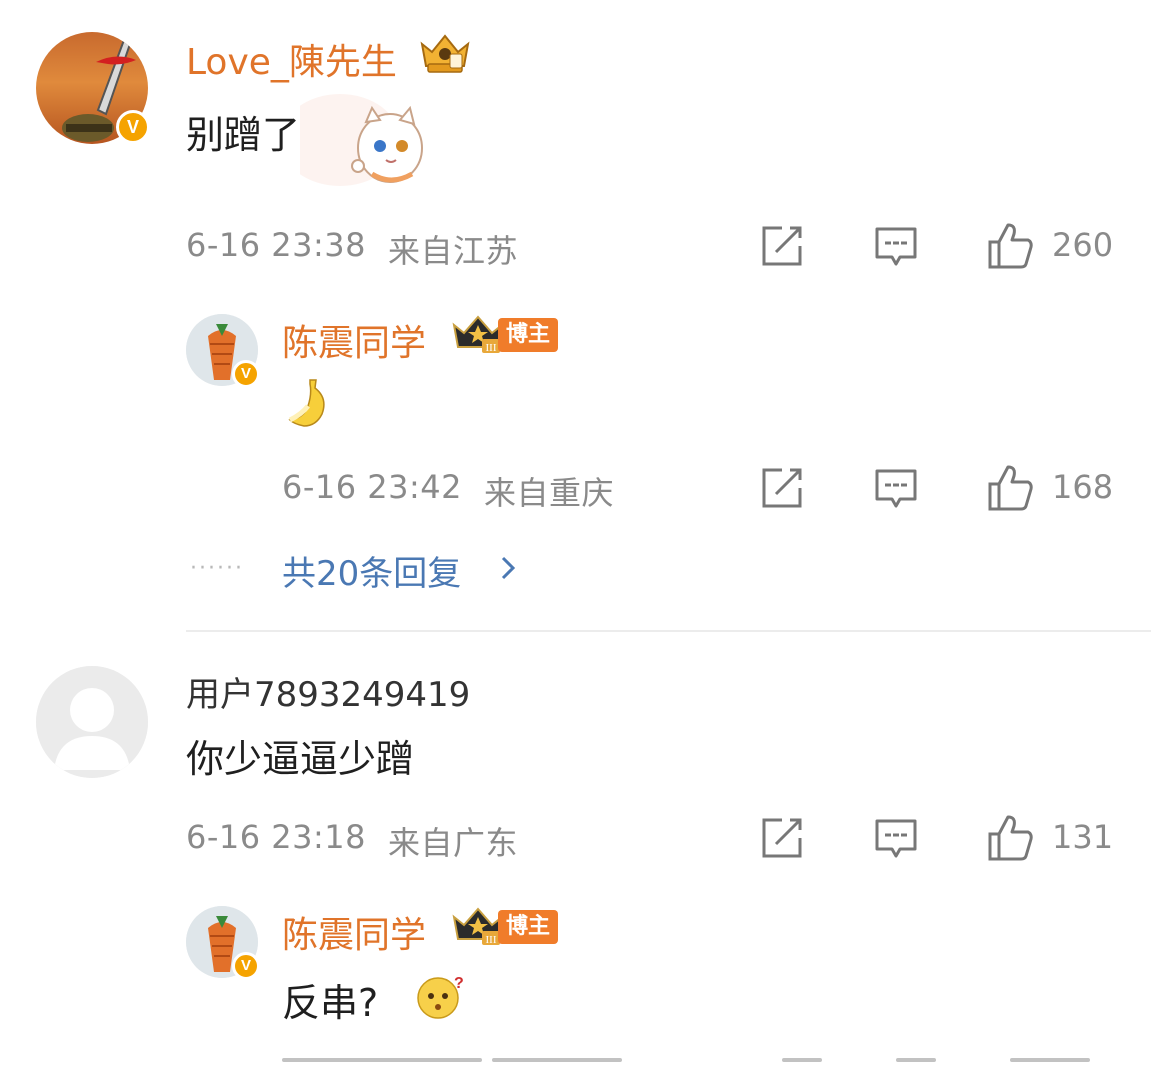 The width and height of the screenshot is (1151, 1073). What do you see at coordinates (300, 759) in the screenshot?
I see `comment-text: 你少逼逼少蹭` at bounding box center [300, 759].